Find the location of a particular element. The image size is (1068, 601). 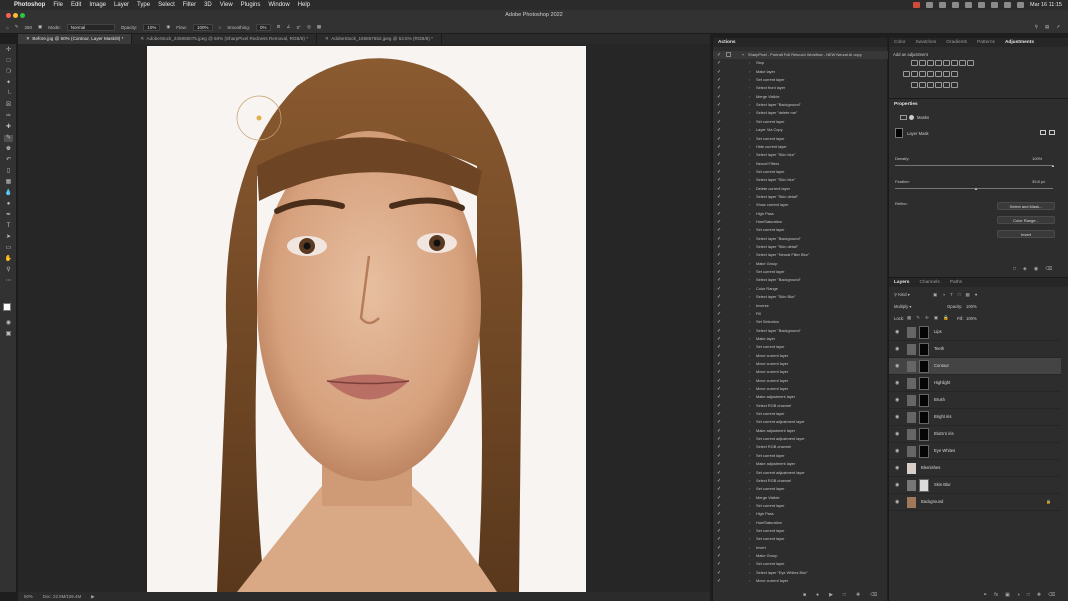

layer-name: Highlight is located at coordinates (942, 382).